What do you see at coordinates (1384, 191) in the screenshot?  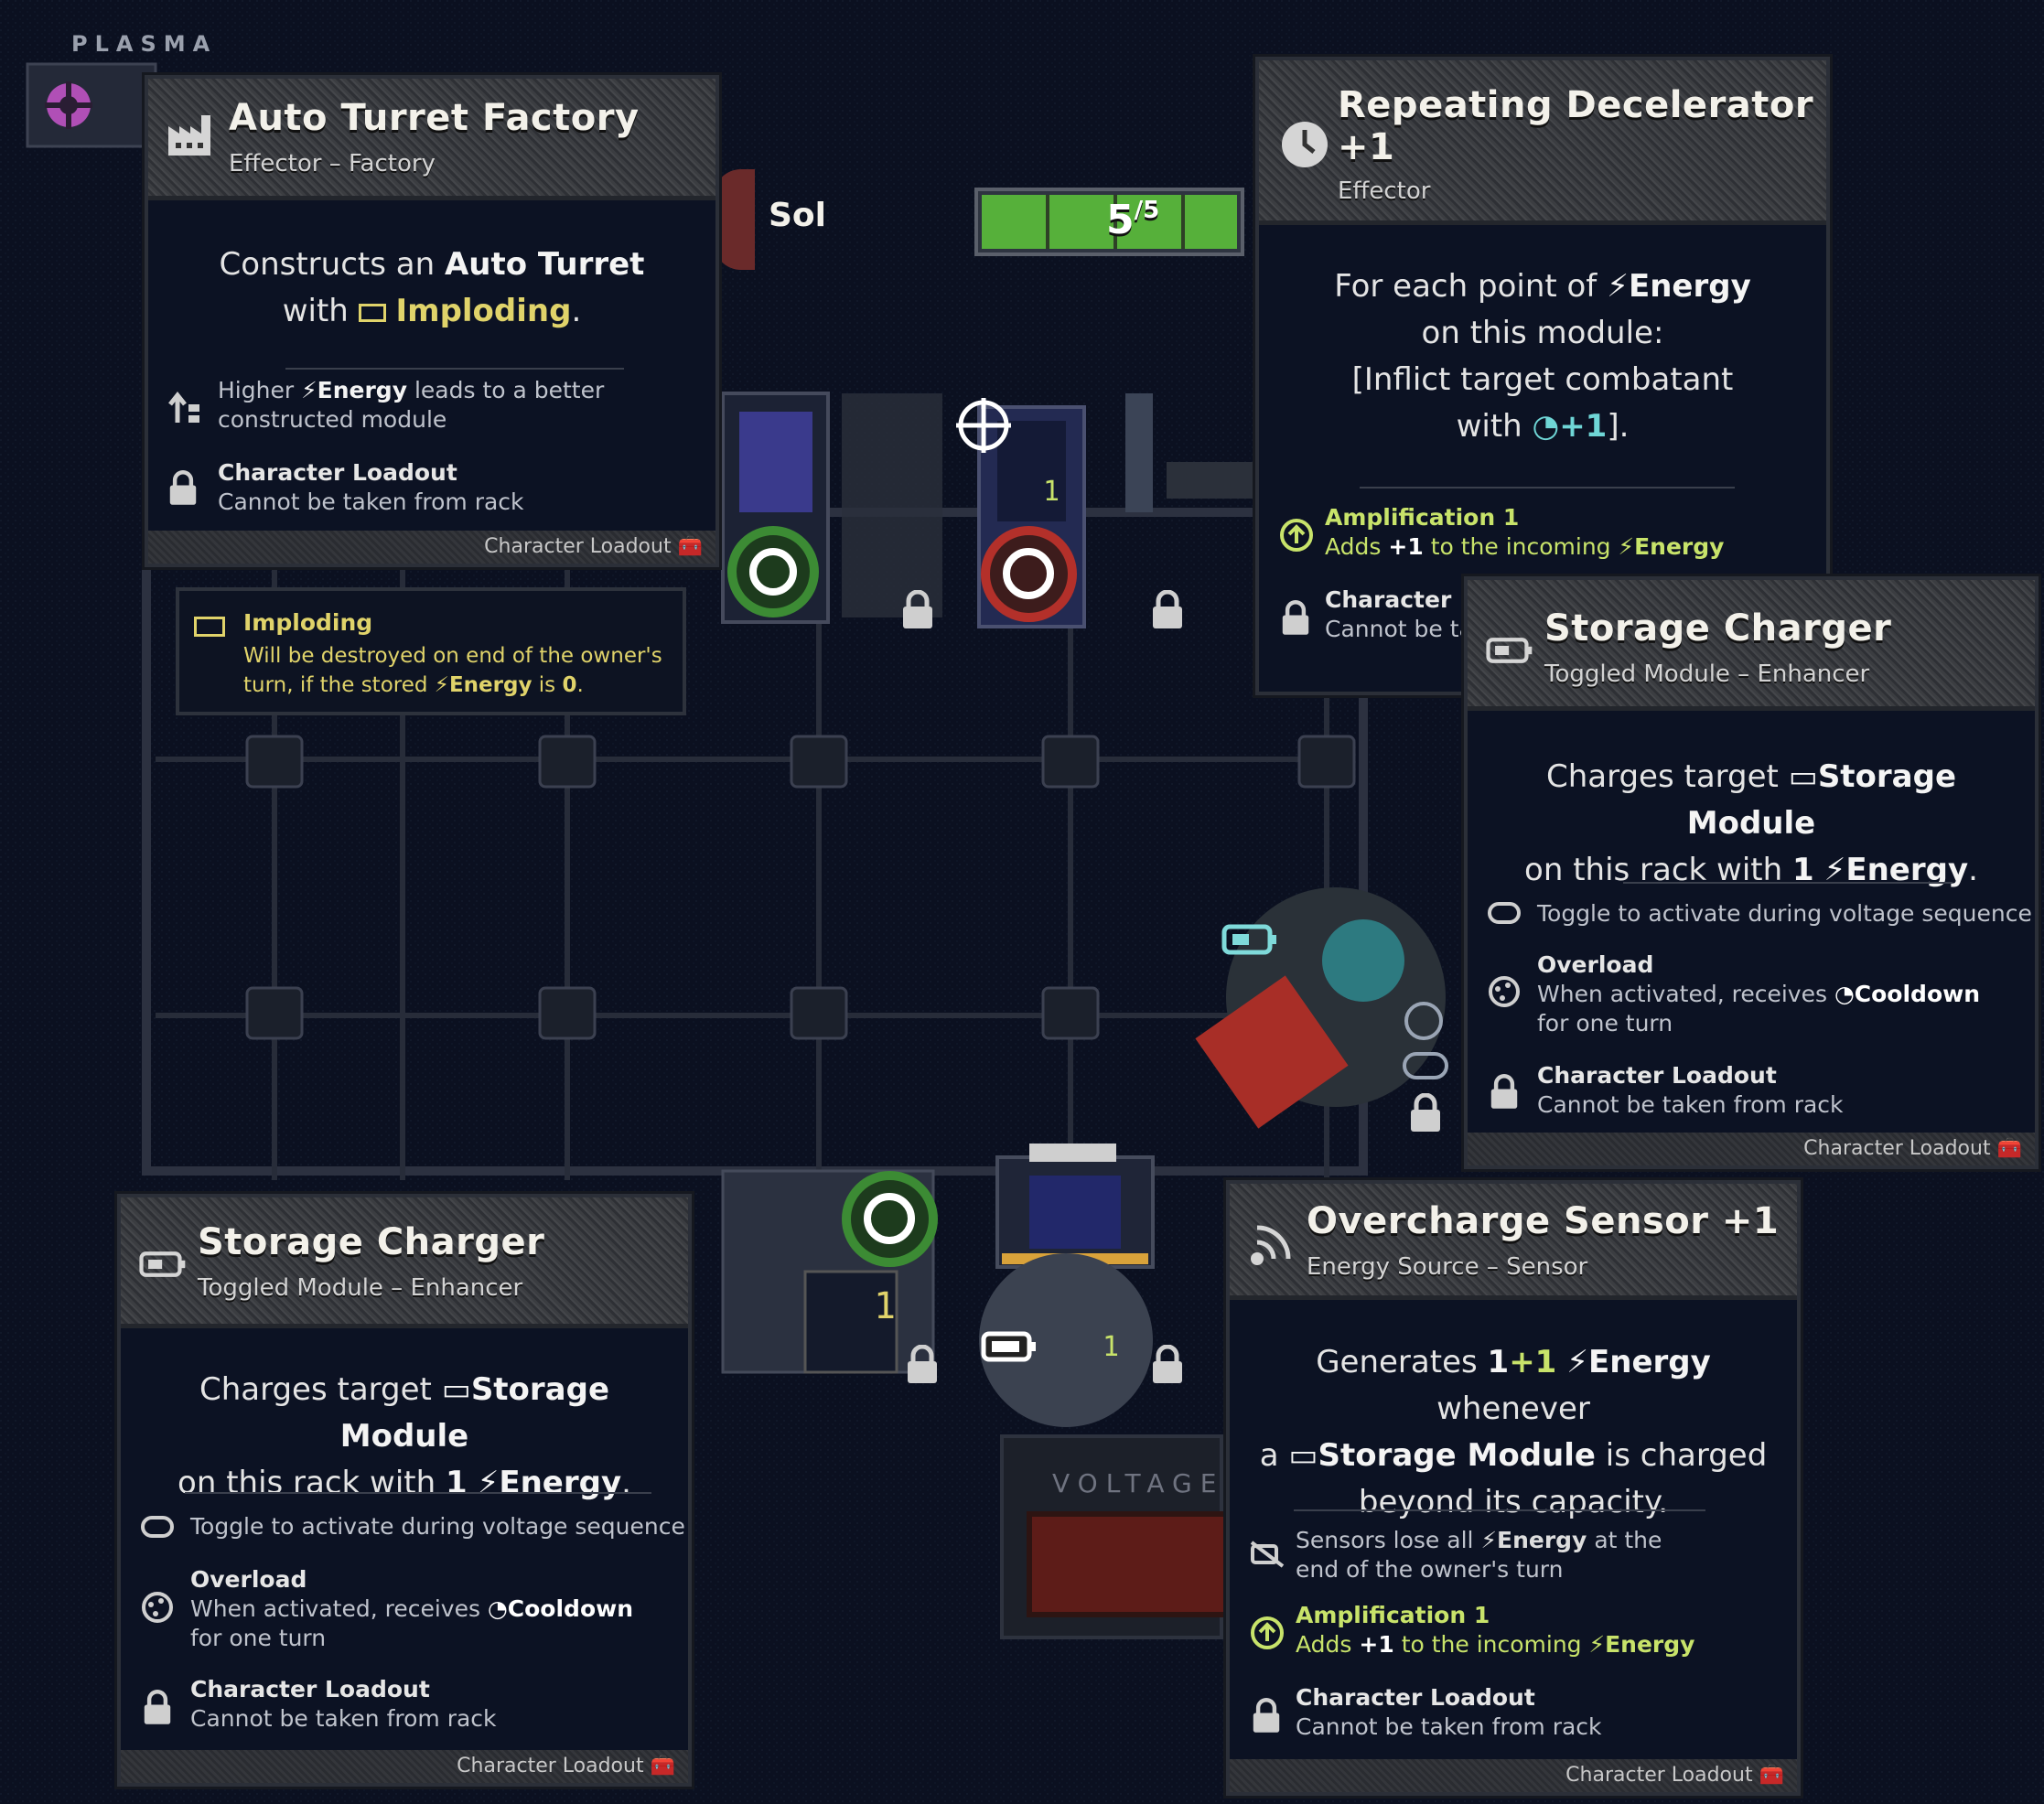 I see `card-subtitle: Effector` at bounding box center [1384, 191].